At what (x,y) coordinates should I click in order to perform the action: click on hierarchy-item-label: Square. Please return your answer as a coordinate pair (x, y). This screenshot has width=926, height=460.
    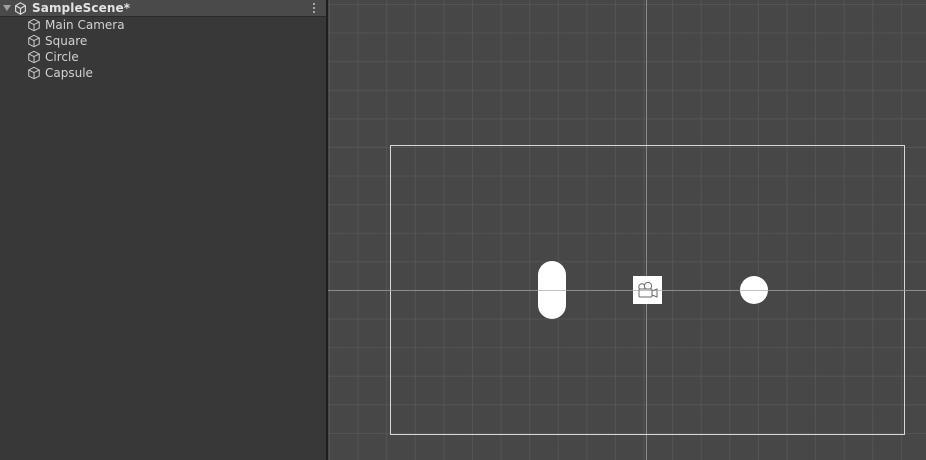
    Looking at the image, I should click on (66, 41).